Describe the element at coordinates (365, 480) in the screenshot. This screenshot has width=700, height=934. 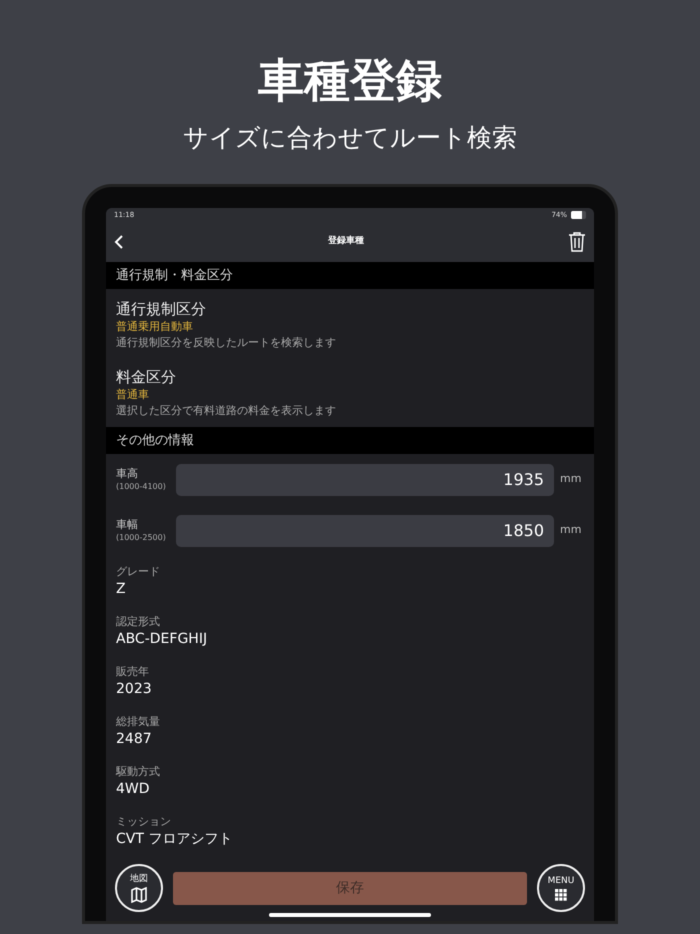
I see `input-field: 1935` at that location.